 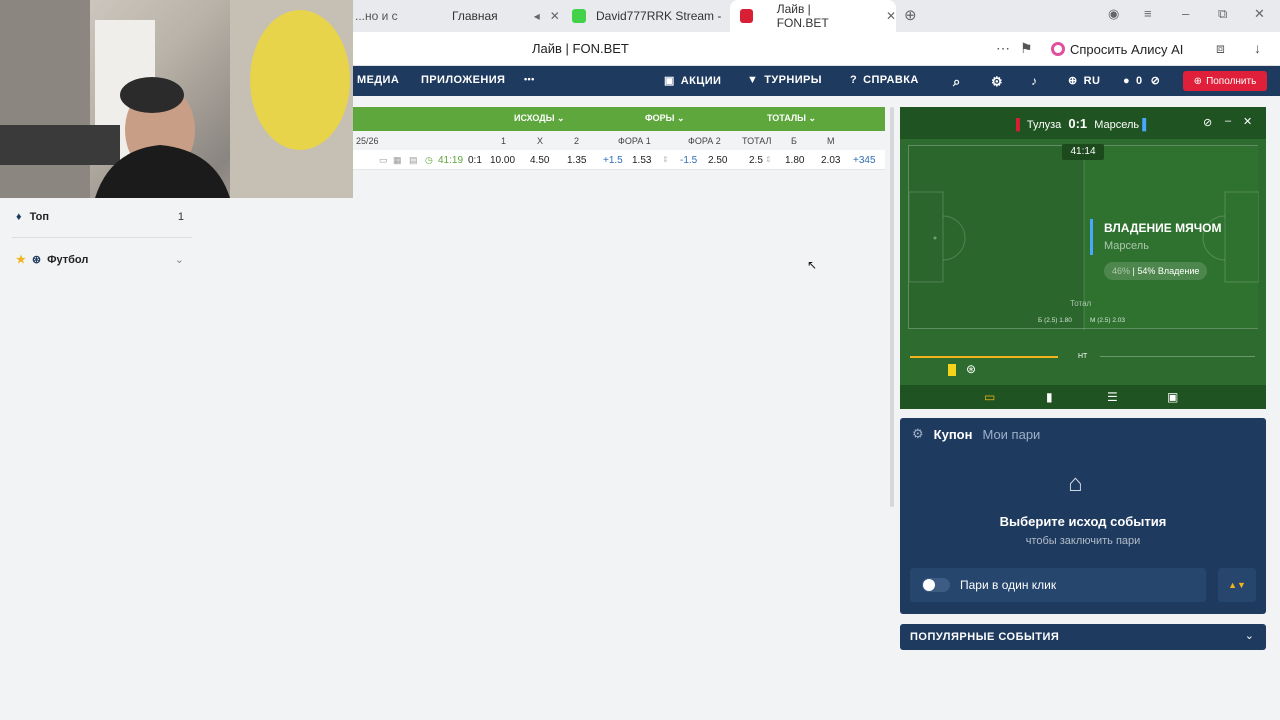 I want to click on sort-icon: ⇕, so click(x=768, y=159).